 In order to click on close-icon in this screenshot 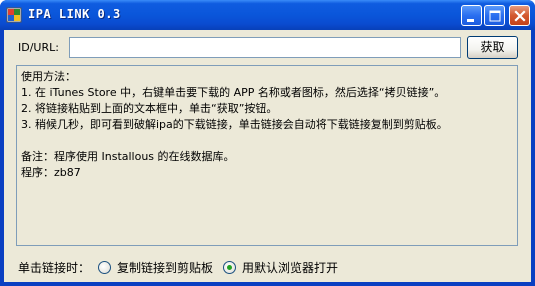, I will do `click(520, 16)`.